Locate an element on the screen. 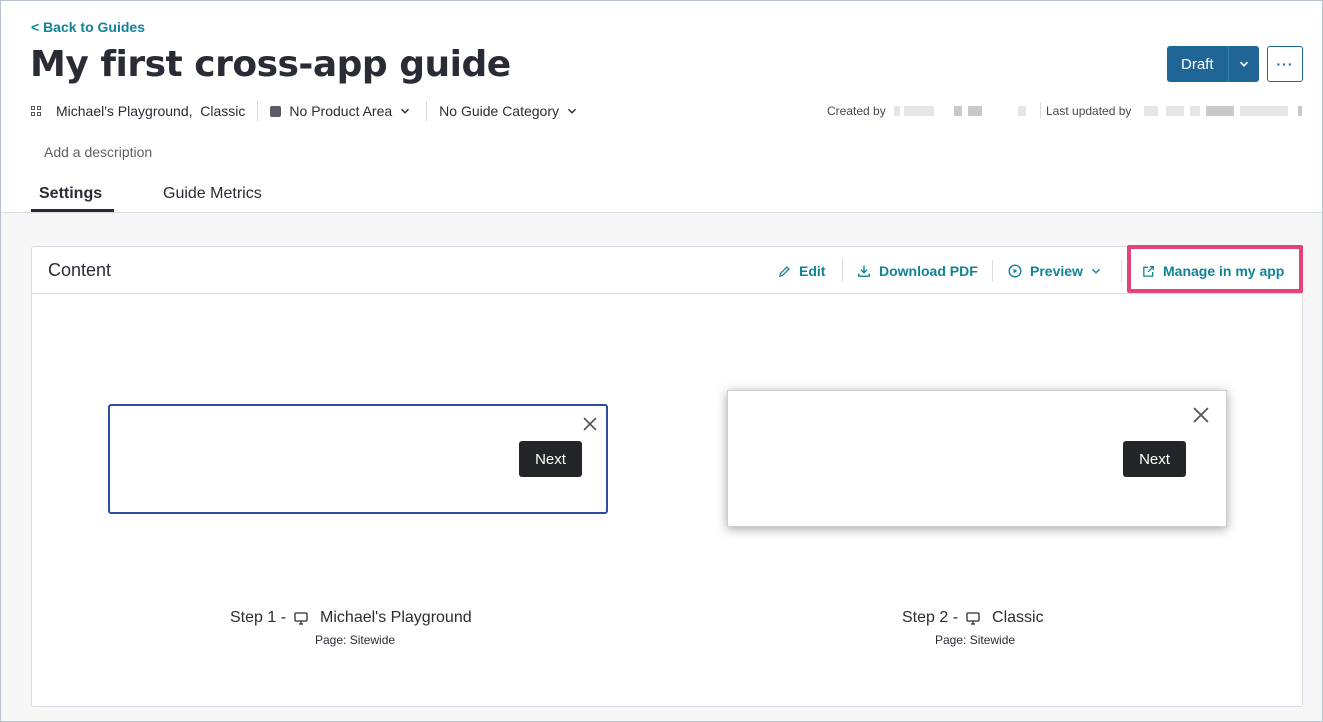  guide-category-dropdown: No Guide Category is located at coordinates (499, 111).